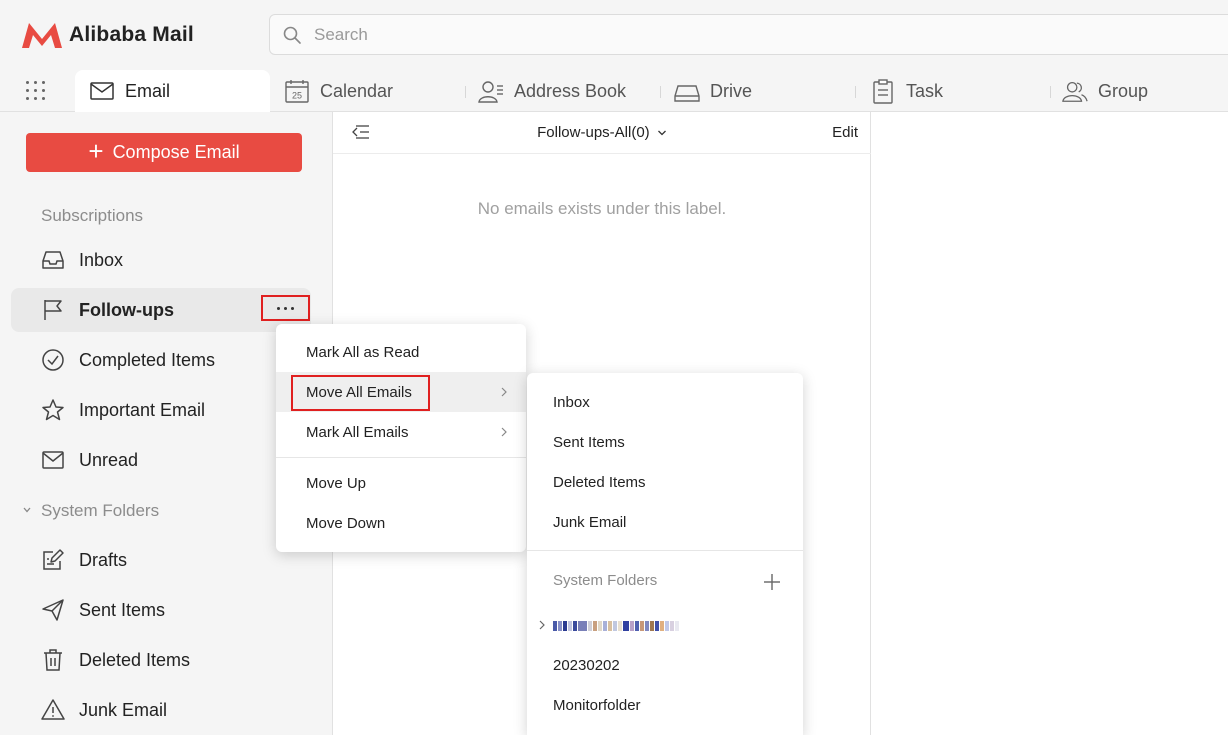 This screenshot has width=1228, height=735. What do you see at coordinates (346, 523) in the screenshot?
I see `menu-item-label: Move Down` at bounding box center [346, 523].